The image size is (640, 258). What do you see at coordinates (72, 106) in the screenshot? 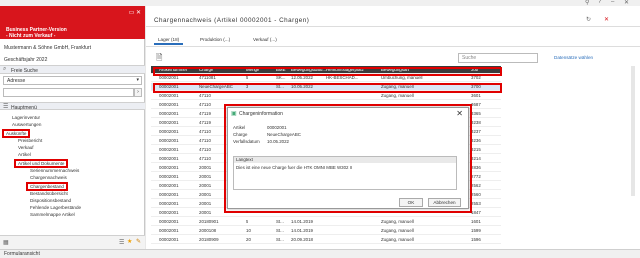
I see `main-menu-header: ☰ Hauptmenü` at bounding box center [72, 106].